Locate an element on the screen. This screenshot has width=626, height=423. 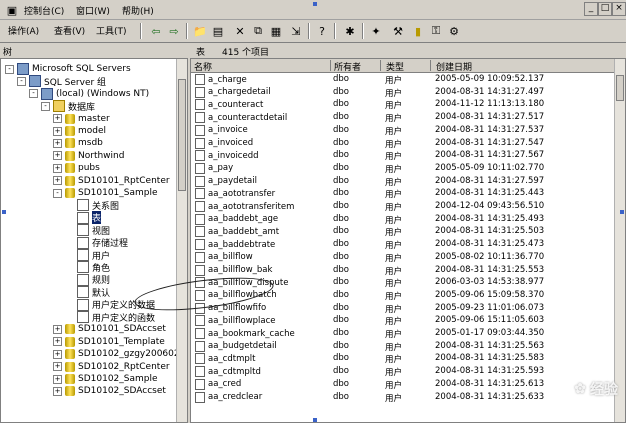
table-row: a_paydetail dbo 用户 2004-08-31 14:31:27.597 is located at coordinates (403, 181).